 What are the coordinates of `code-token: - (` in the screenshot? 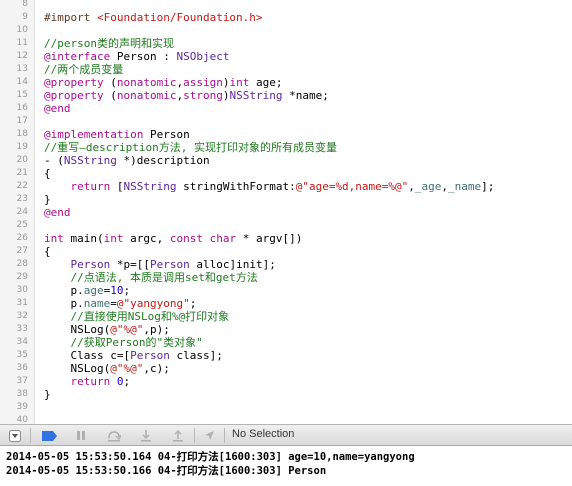 It's located at (54, 160).